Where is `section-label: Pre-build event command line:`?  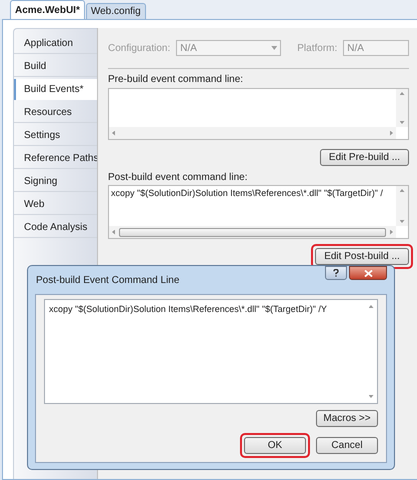
section-label: Pre-build event command line: is located at coordinates (176, 80).